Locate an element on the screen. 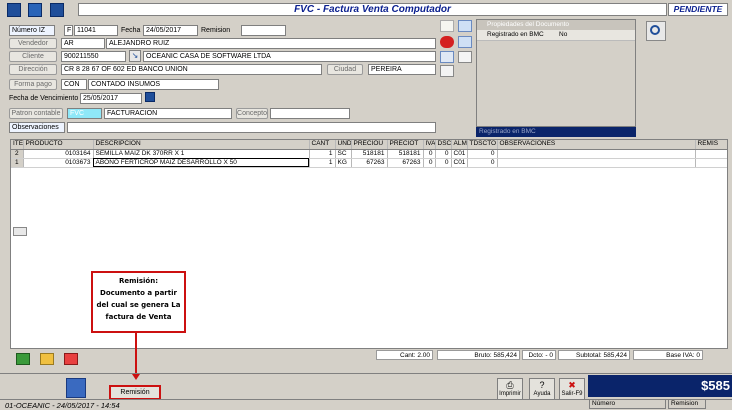  remision-label: Remision is located at coordinates (216, 30).